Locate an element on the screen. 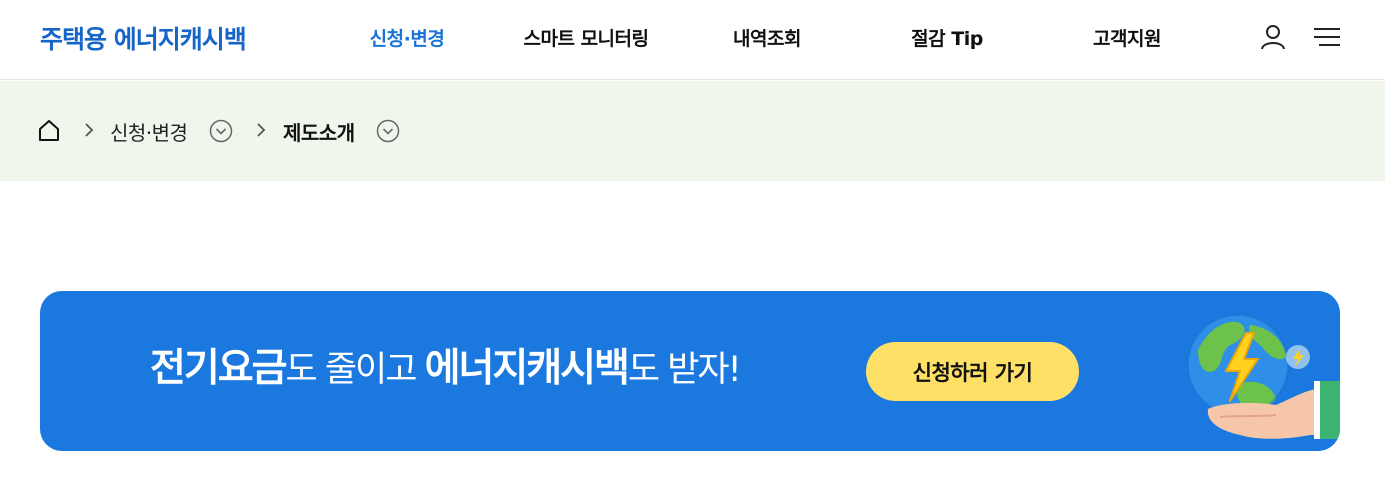 The width and height of the screenshot is (1385, 484). apply-button: 신청하러 가기 is located at coordinates (972, 371).